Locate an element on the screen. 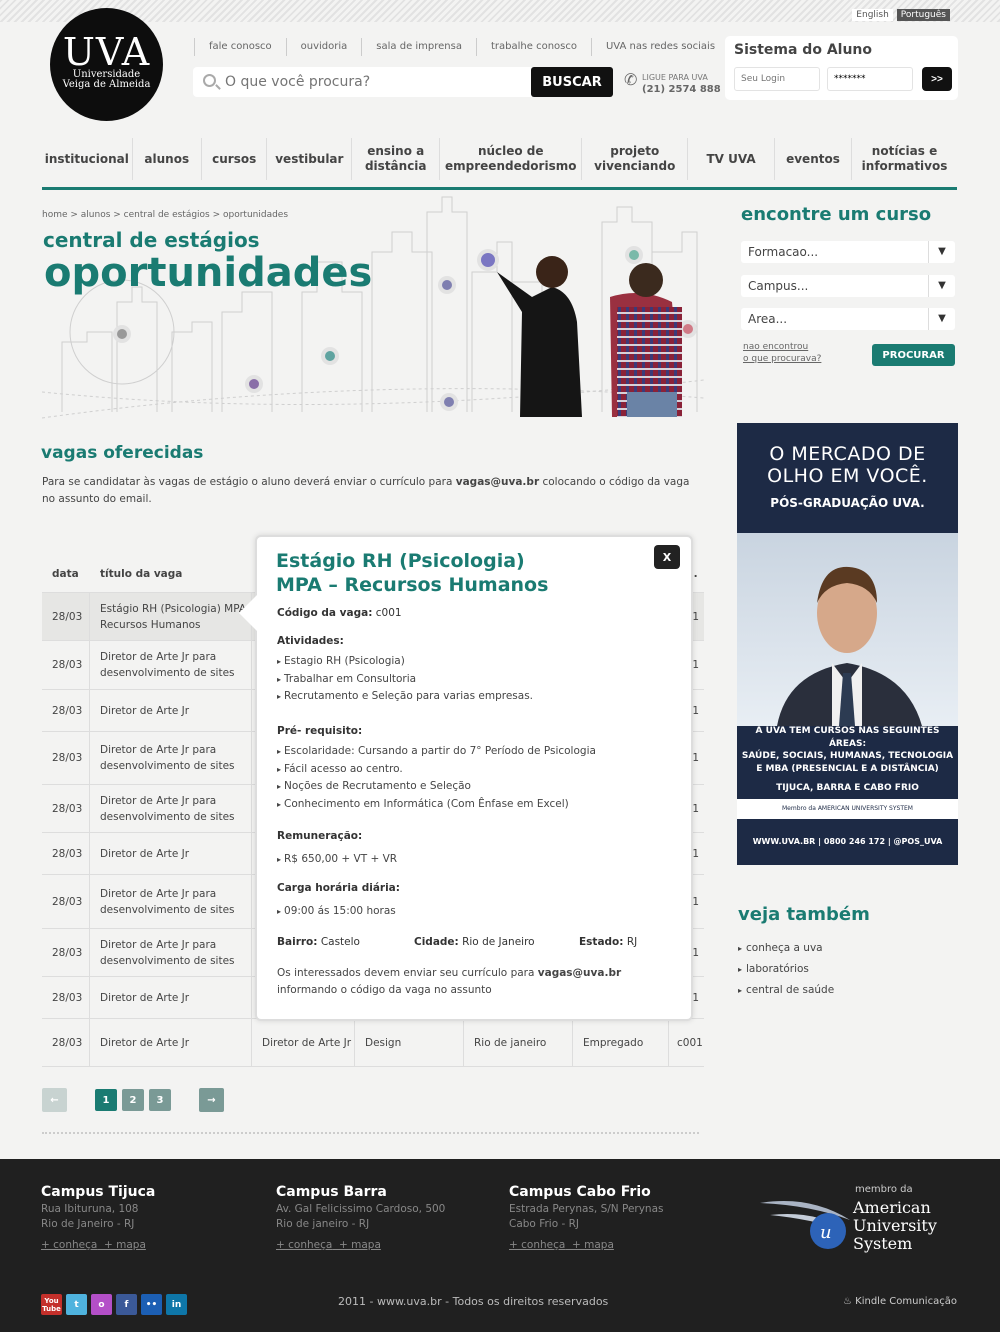  aus-logo: u membro da American University System is located at coordinates (855, 1221).